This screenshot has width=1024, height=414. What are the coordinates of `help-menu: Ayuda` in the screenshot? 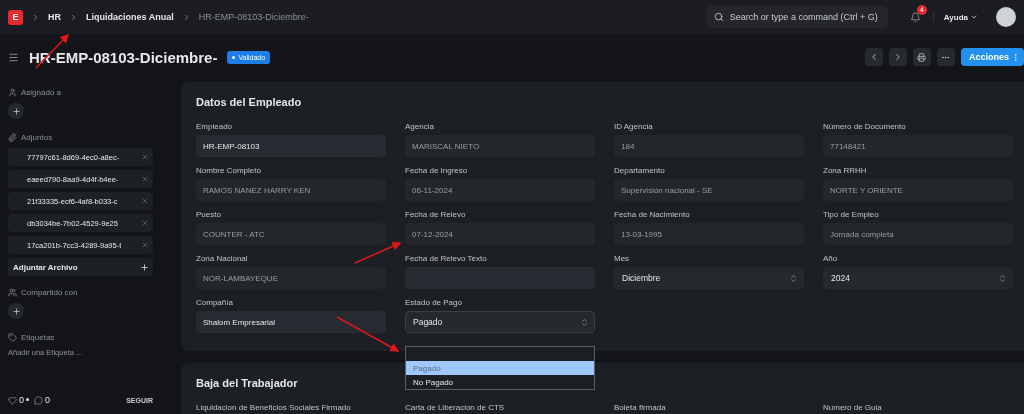 It's located at (958, 17).